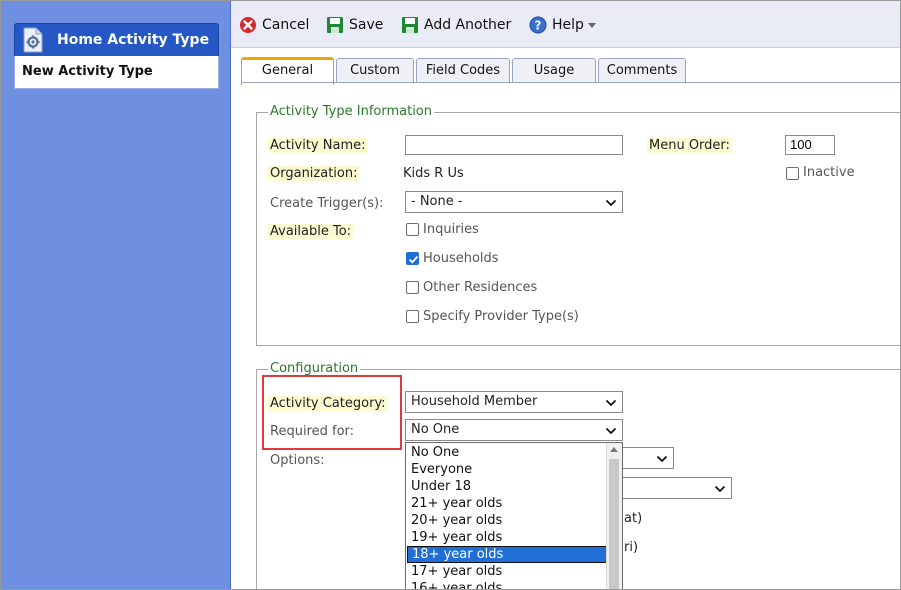  Describe the element at coordinates (480, 287) in the screenshot. I see `other-residences-label: Other Residences` at that location.